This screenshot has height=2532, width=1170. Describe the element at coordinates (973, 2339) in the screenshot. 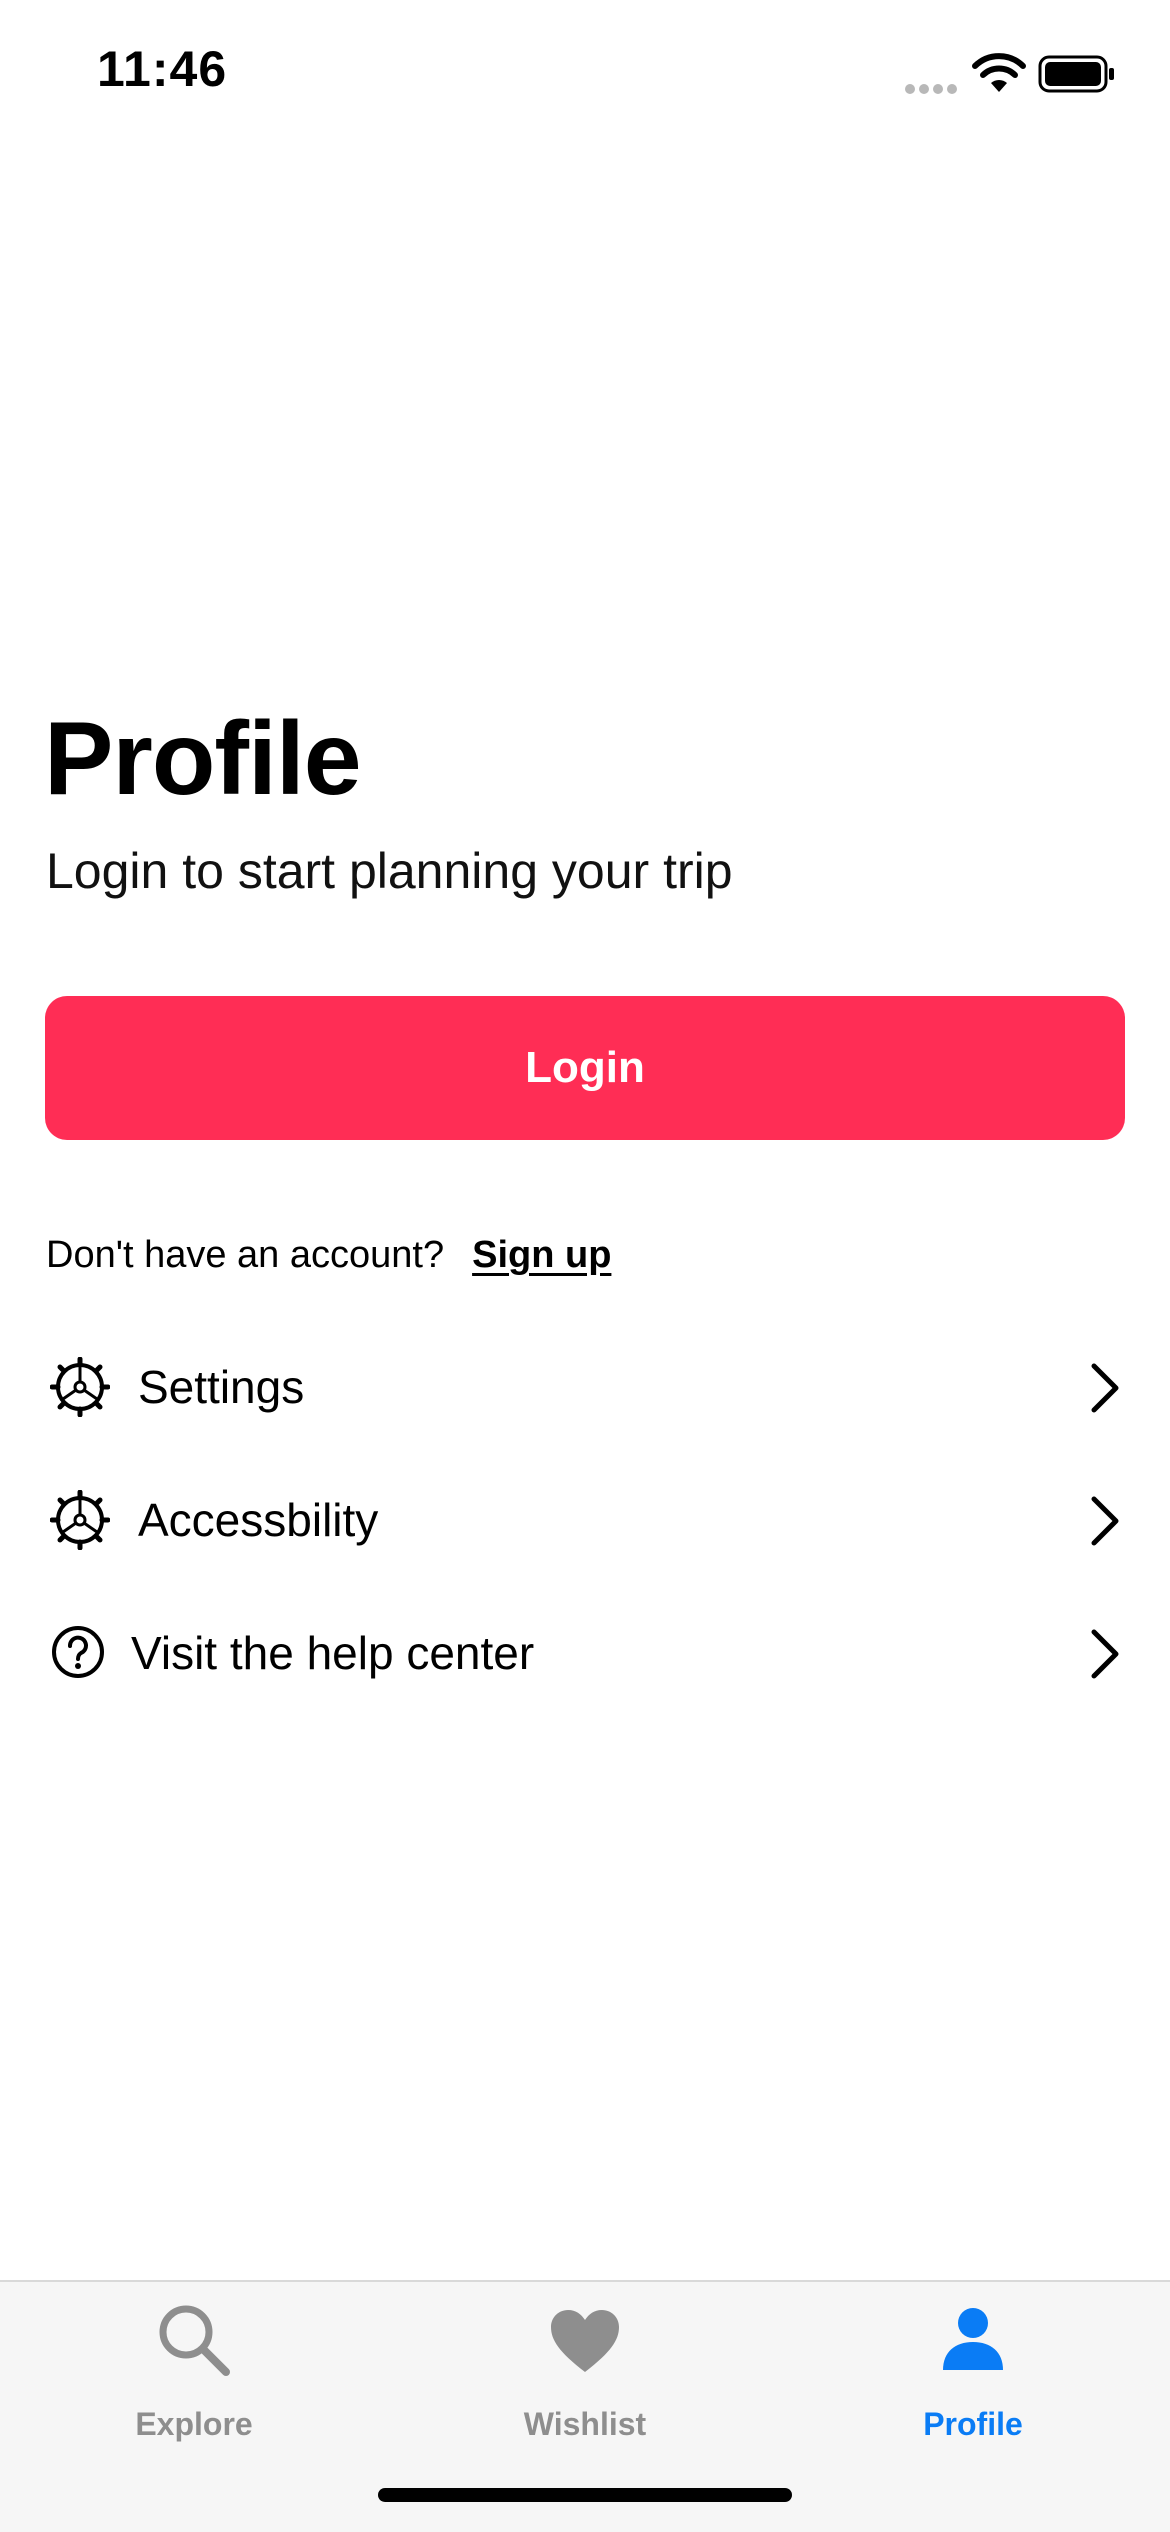

I see `person-icon` at that location.